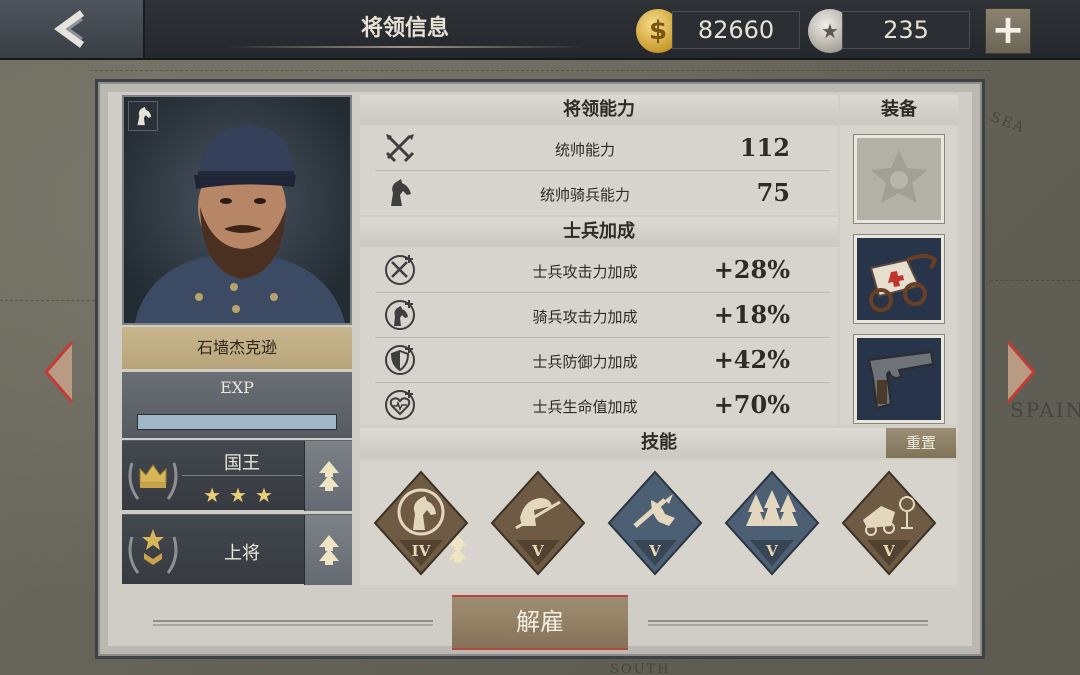  I want to click on back-button, so click(72, 29).